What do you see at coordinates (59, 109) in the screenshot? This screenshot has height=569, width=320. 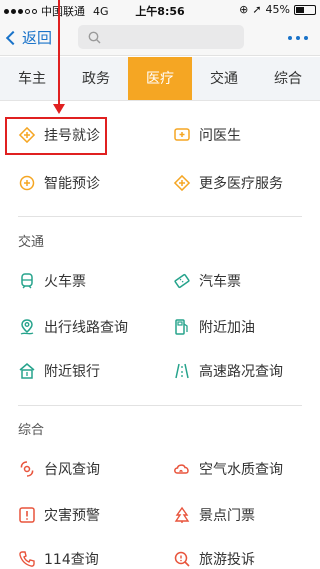 I see `annotation-arrow-head` at bounding box center [59, 109].